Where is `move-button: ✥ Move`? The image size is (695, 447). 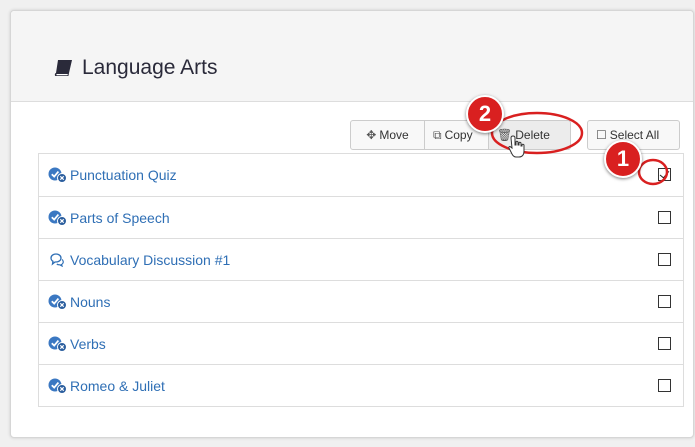 move-button: ✥ Move is located at coordinates (387, 135).